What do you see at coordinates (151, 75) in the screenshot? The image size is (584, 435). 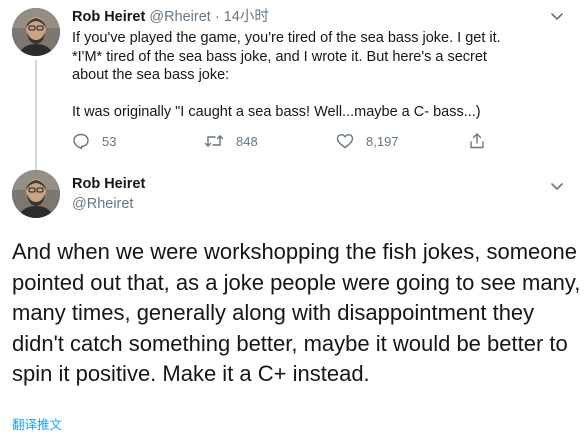 I see `tweet-text-line: about the sea bass joke:` at bounding box center [151, 75].